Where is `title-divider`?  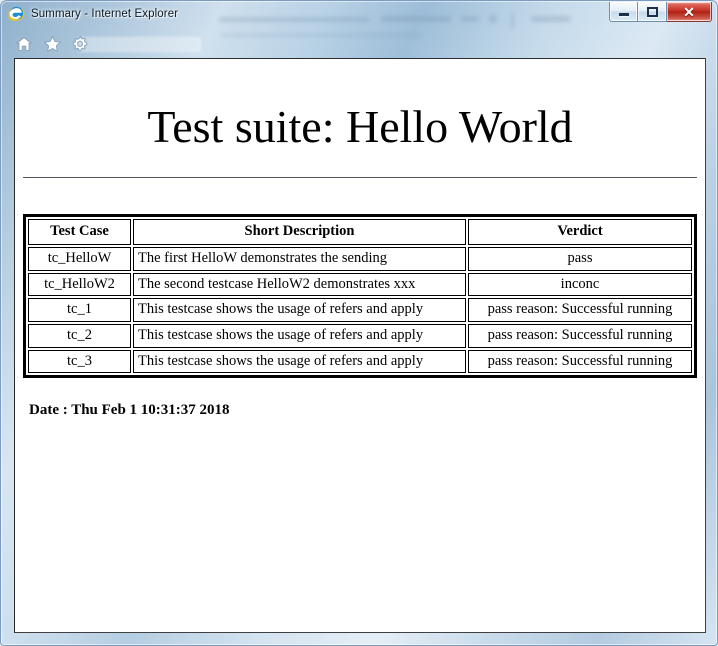 title-divider is located at coordinates (360, 178).